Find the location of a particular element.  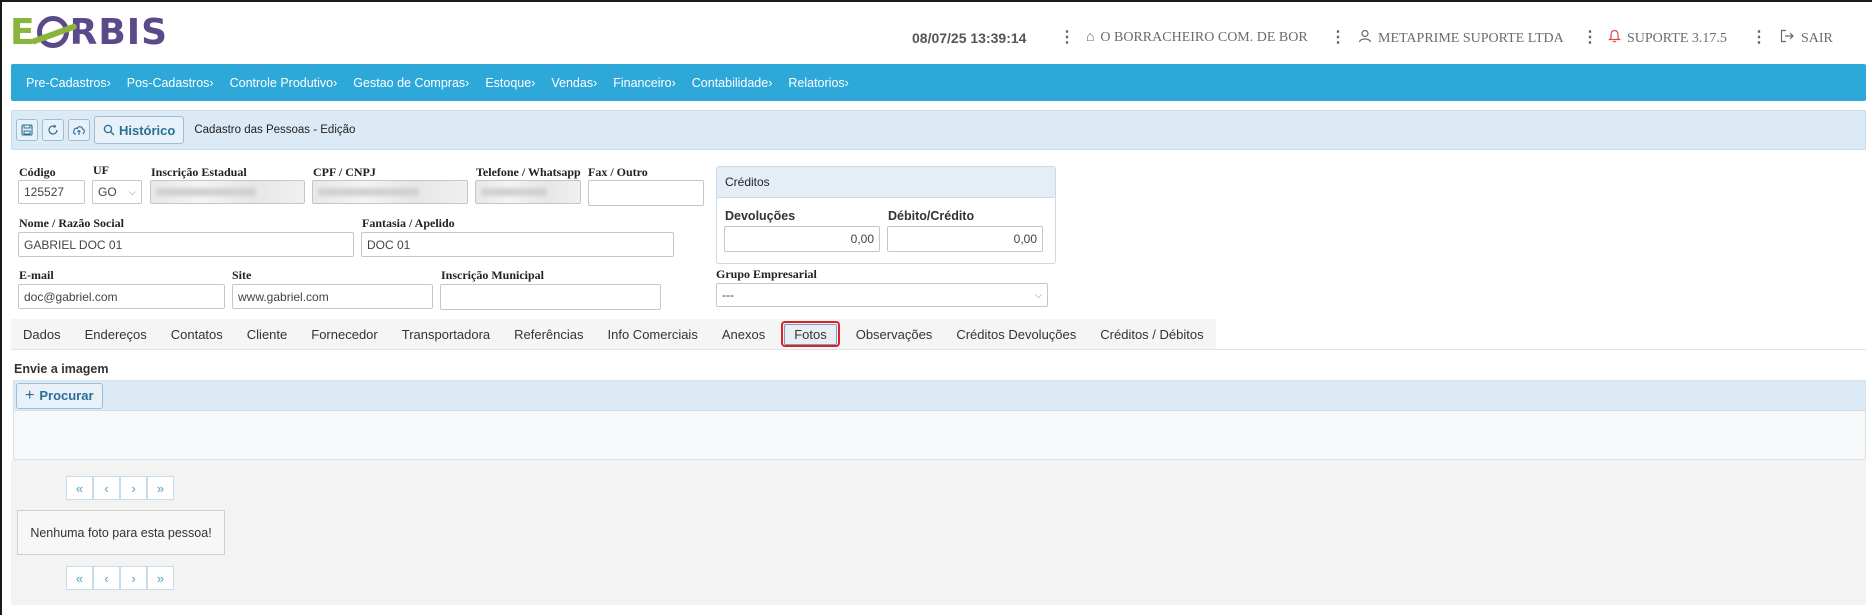

user-menu: METAPRIME SUPORTE LTDA is located at coordinates (1461, 38).